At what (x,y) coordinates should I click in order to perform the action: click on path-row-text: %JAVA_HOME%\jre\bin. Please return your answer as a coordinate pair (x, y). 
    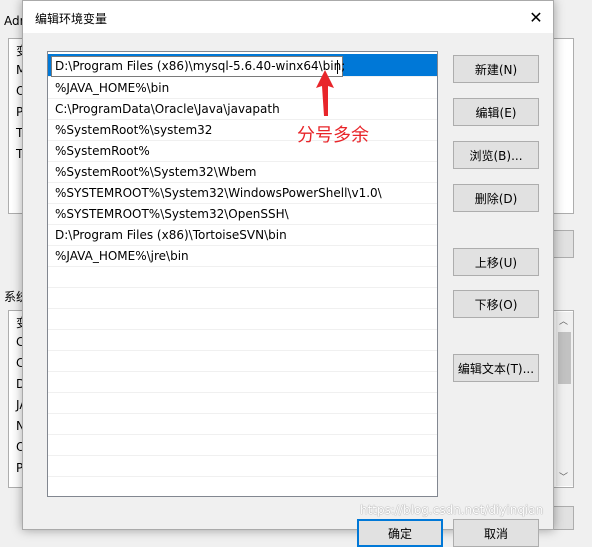
    Looking at the image, I should click on (122, 256).